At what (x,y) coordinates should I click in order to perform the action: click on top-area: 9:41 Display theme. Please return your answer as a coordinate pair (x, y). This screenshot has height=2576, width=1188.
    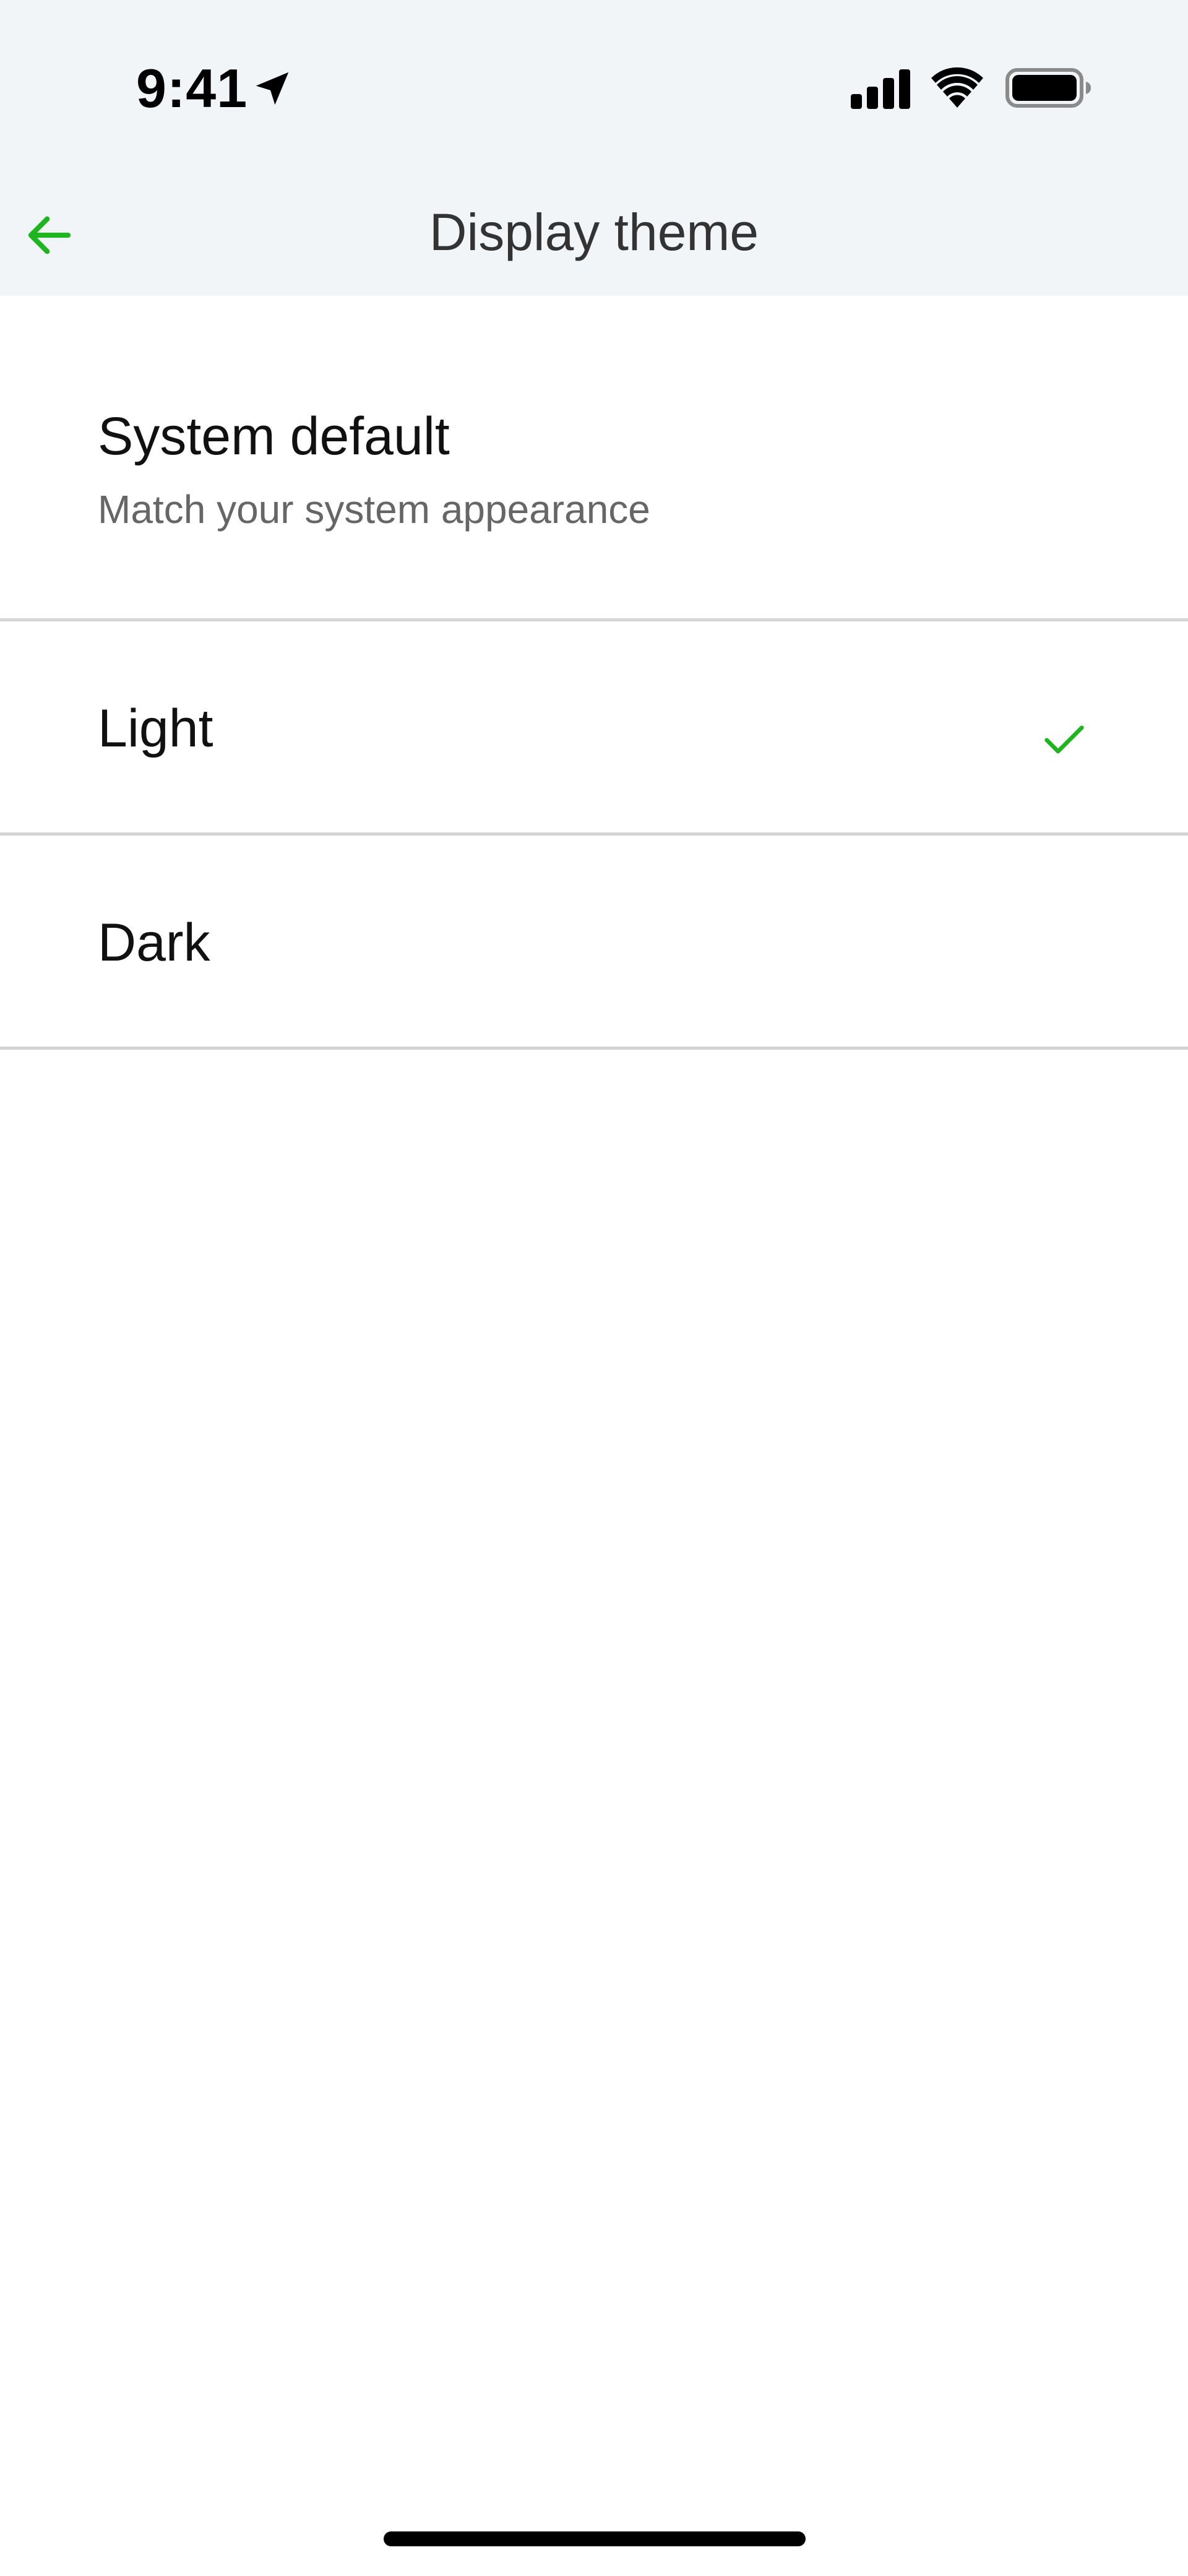
    Looking at the image, I should click on (594, 148).